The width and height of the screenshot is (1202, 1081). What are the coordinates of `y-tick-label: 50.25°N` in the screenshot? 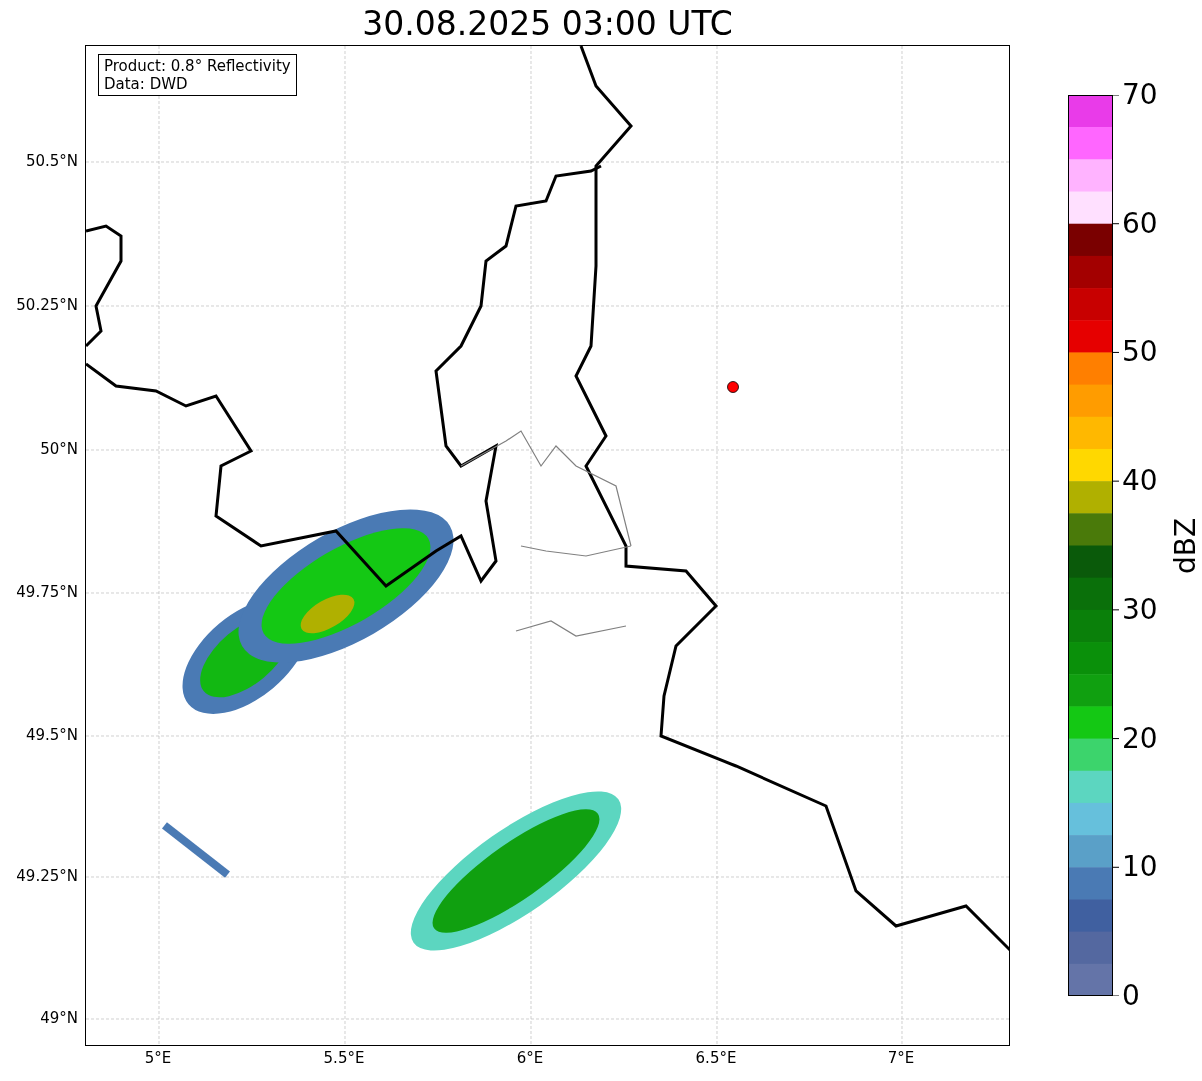 It's located at (47, 305).